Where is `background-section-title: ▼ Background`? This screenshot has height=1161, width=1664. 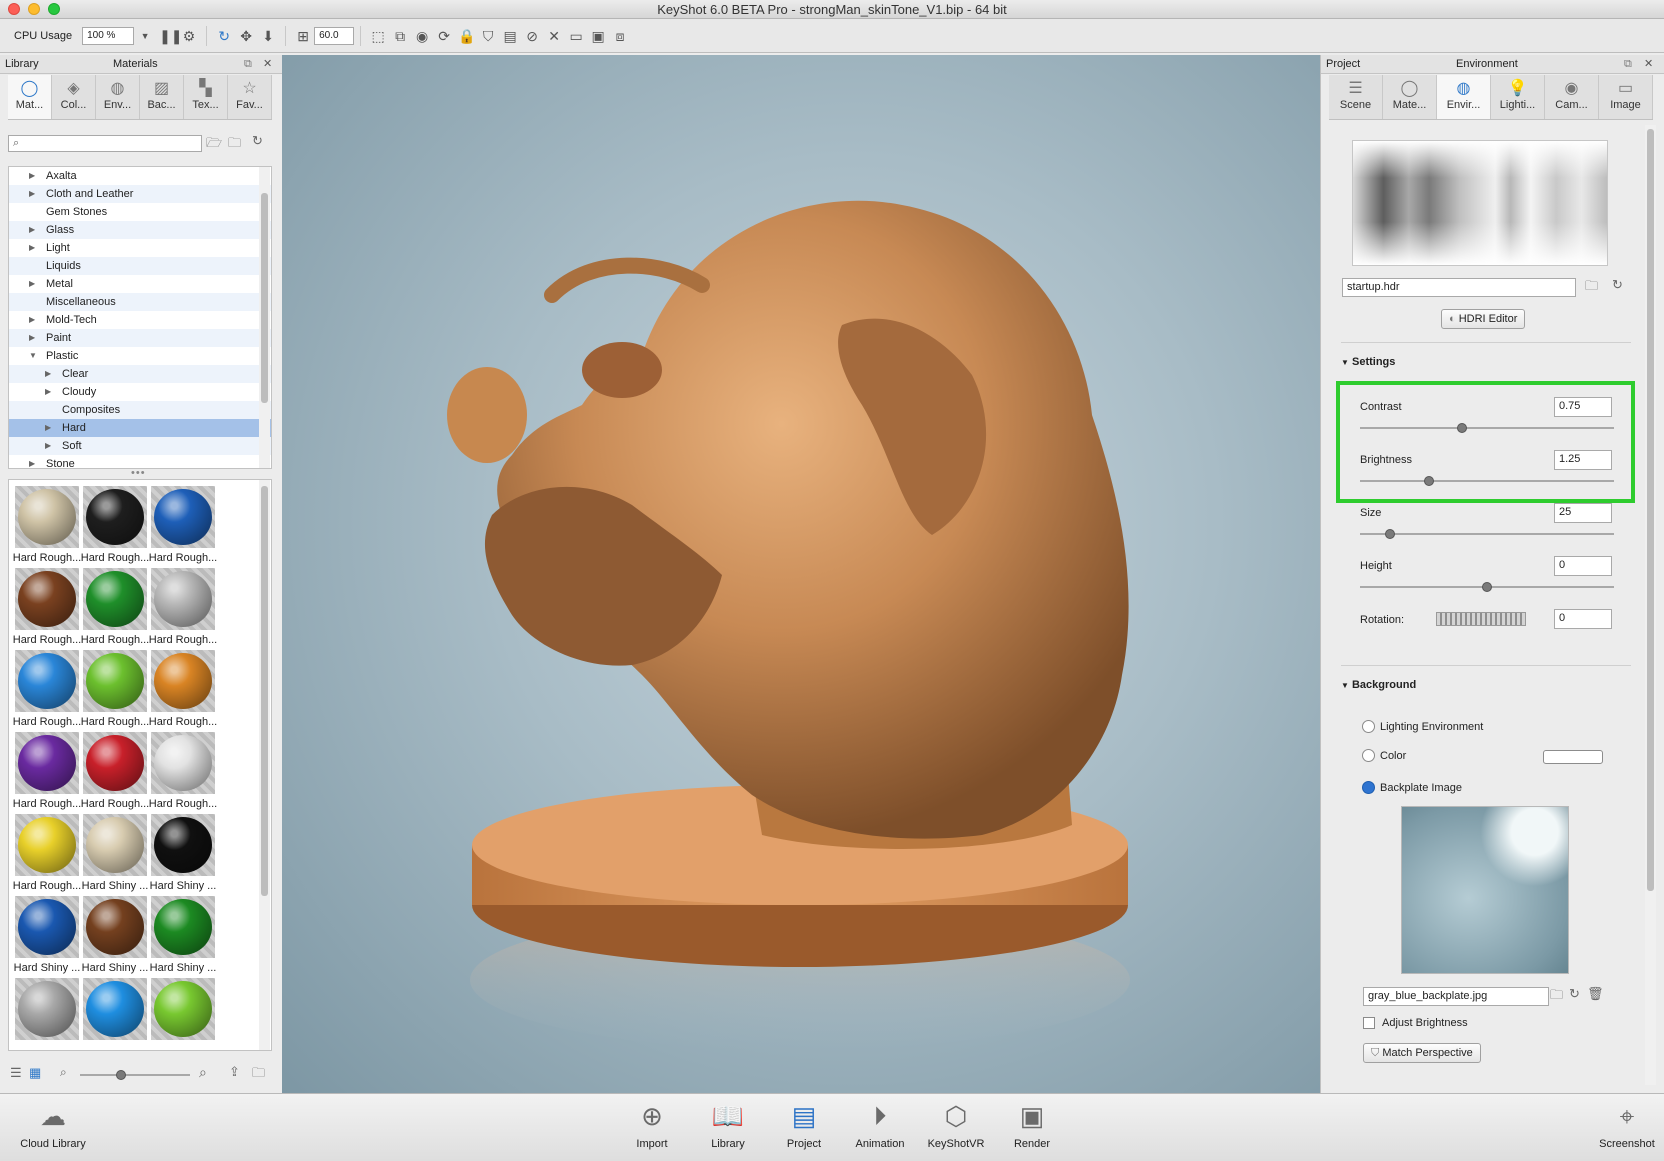
background-section-title: ▼ Background is located at coordinates (1378, 685).